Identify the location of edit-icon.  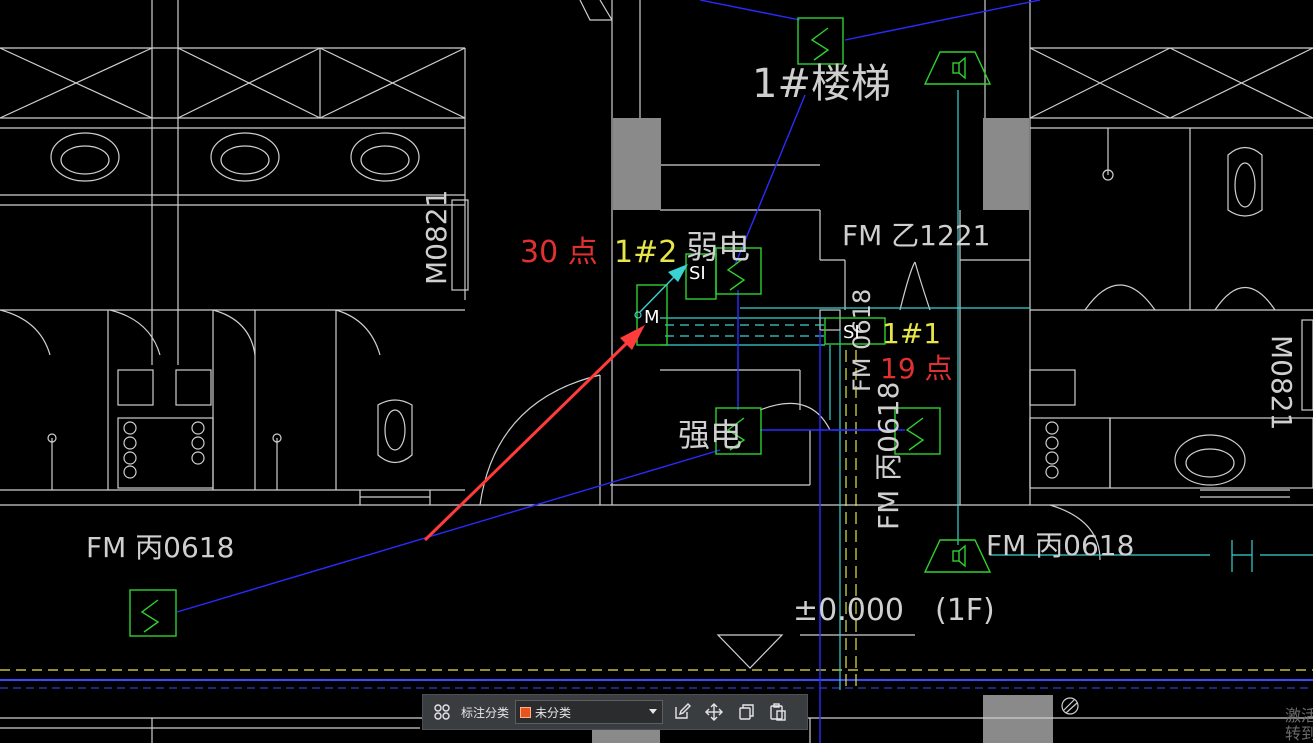
(683, 711).